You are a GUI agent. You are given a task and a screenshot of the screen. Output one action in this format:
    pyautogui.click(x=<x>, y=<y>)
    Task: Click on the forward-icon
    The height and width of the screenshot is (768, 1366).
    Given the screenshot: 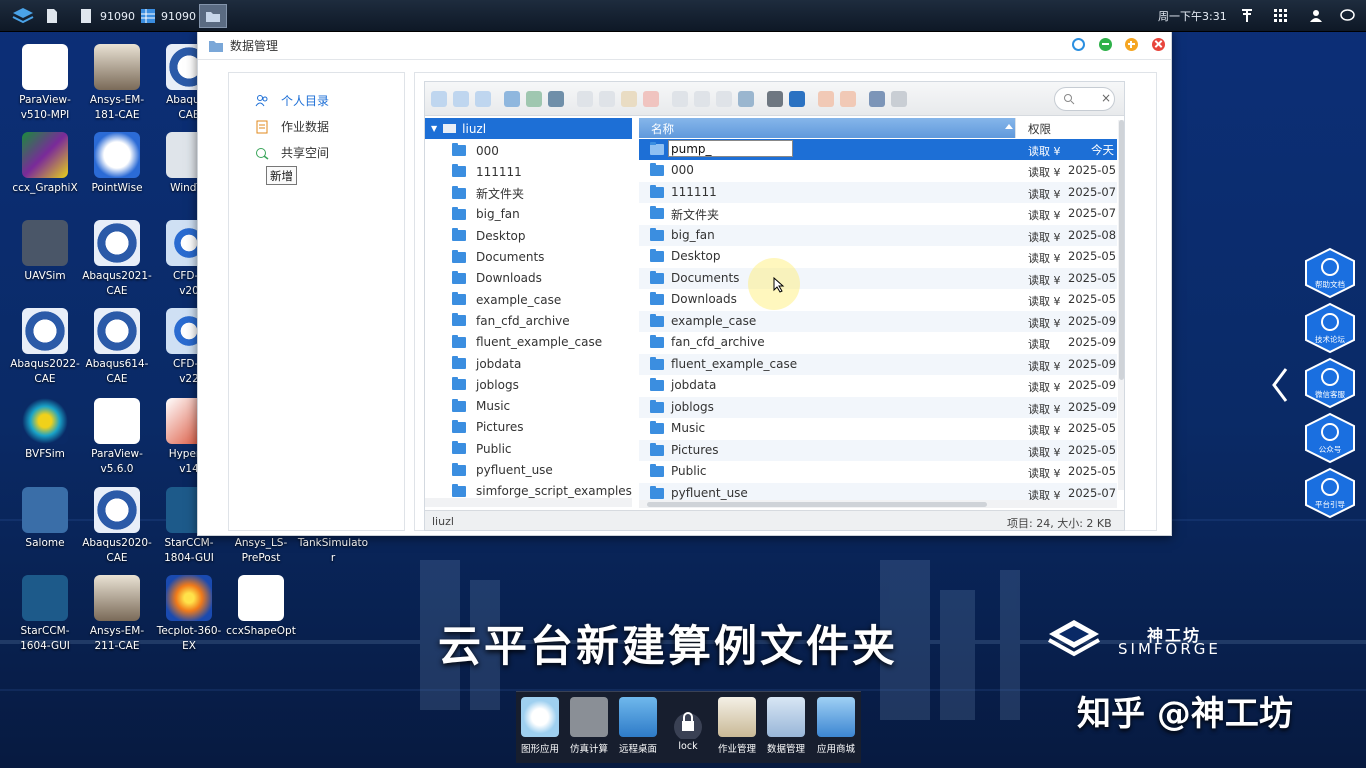 What is the action you would take?
    pyautogui.click(x=461, y=99)
    